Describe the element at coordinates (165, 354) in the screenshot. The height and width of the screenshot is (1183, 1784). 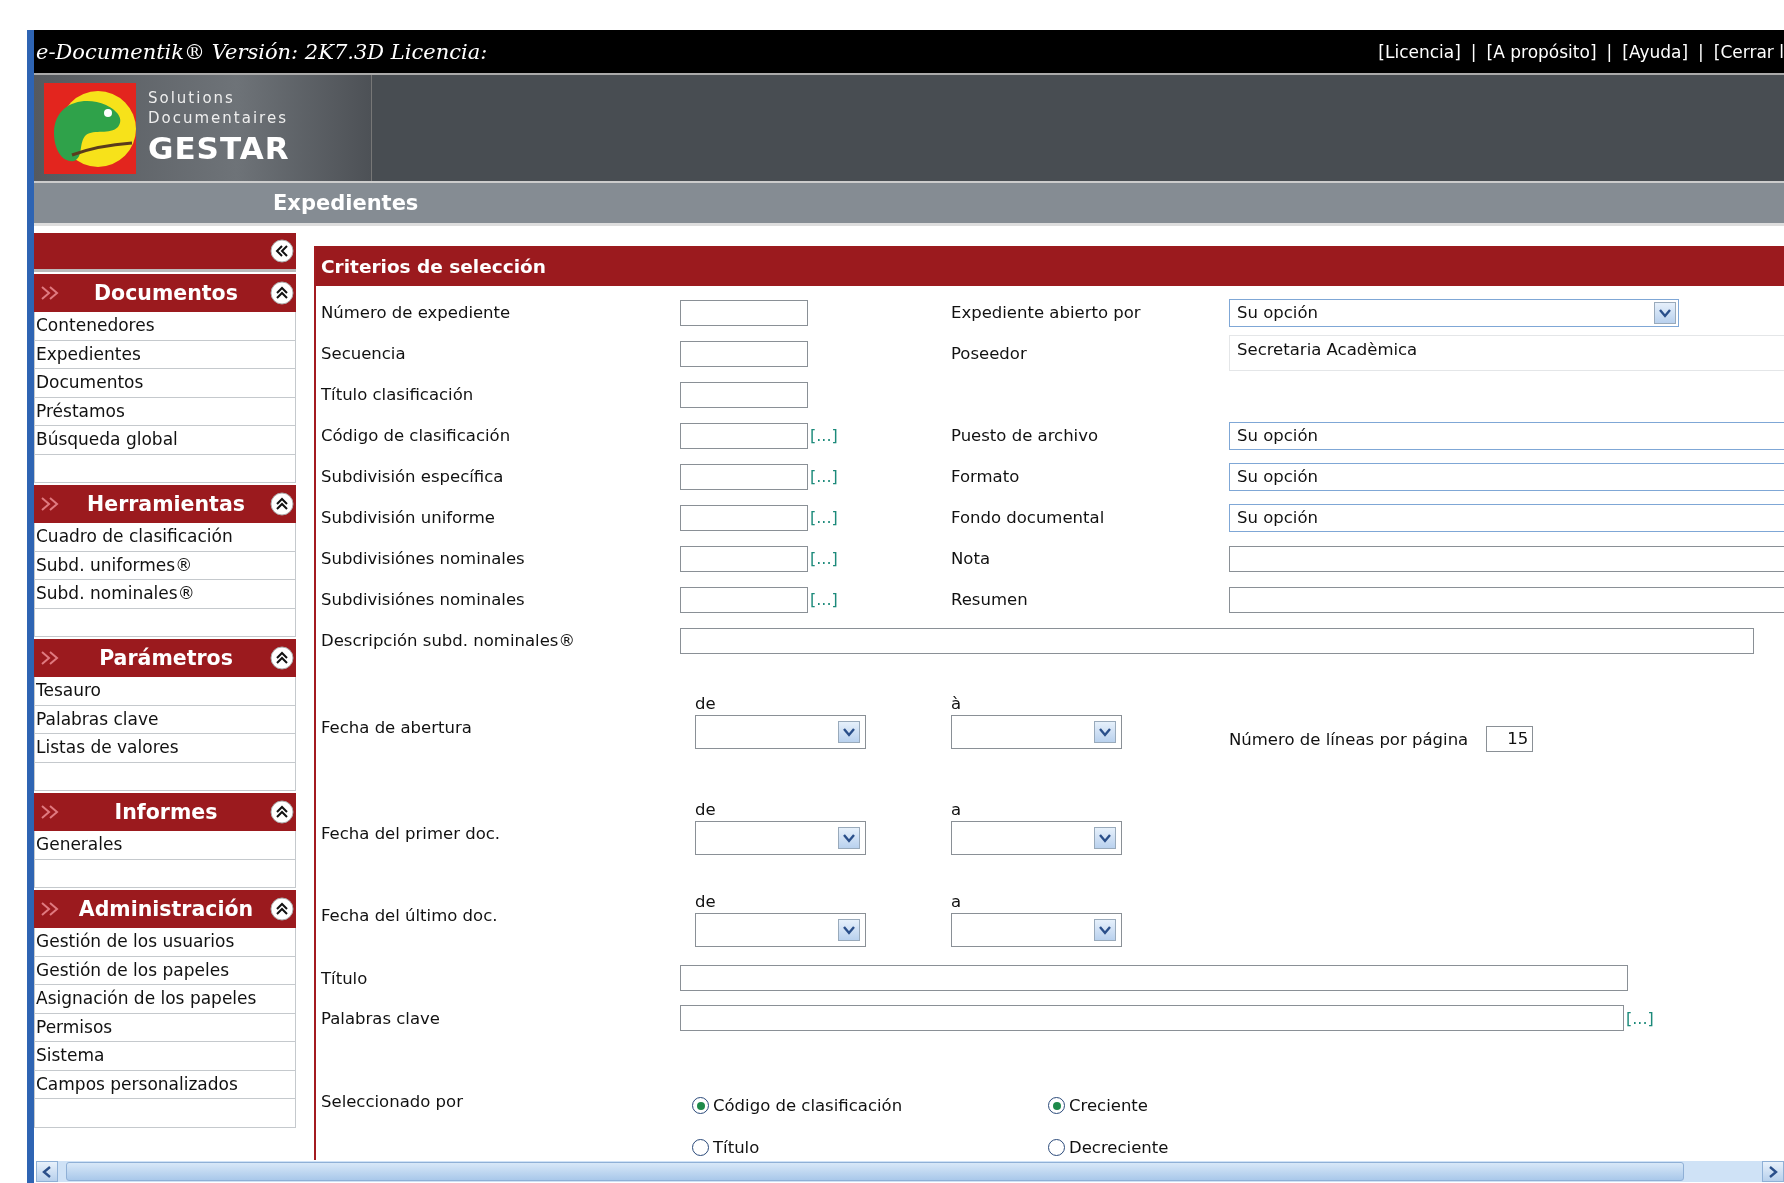
I see `sidebar-item: Expedientes` at that location.